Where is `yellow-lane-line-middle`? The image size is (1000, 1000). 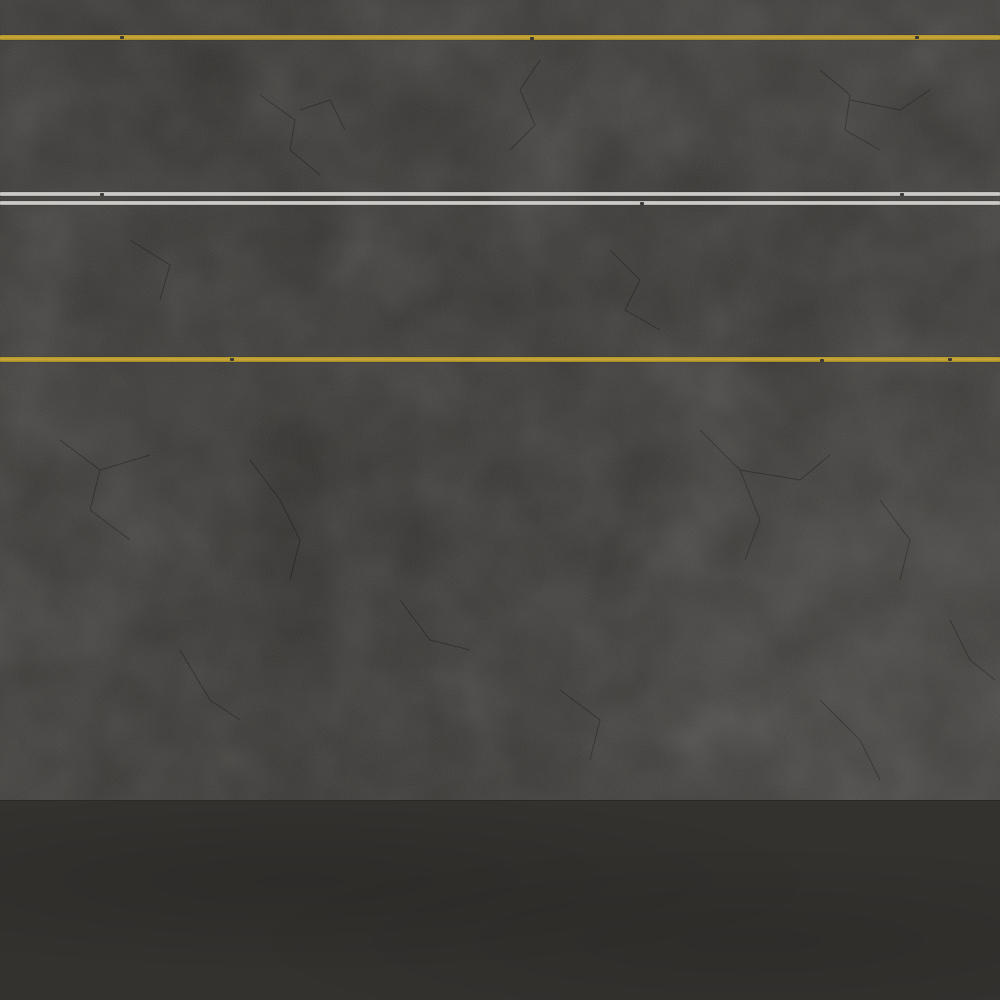 yellow-lane-line-middle is located at coordinates (500, 359).